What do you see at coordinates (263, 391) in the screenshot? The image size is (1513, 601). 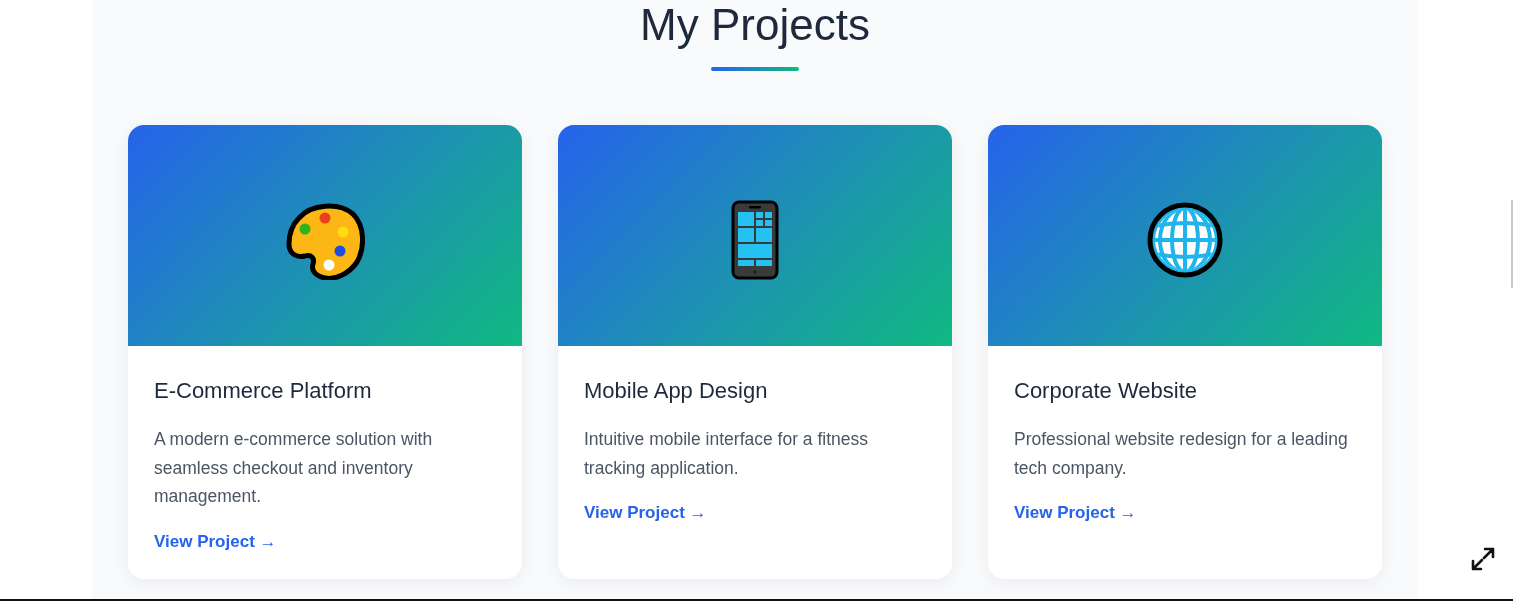 I see `card-title: E-Commerce Platform` at bounding box center [263, 391].